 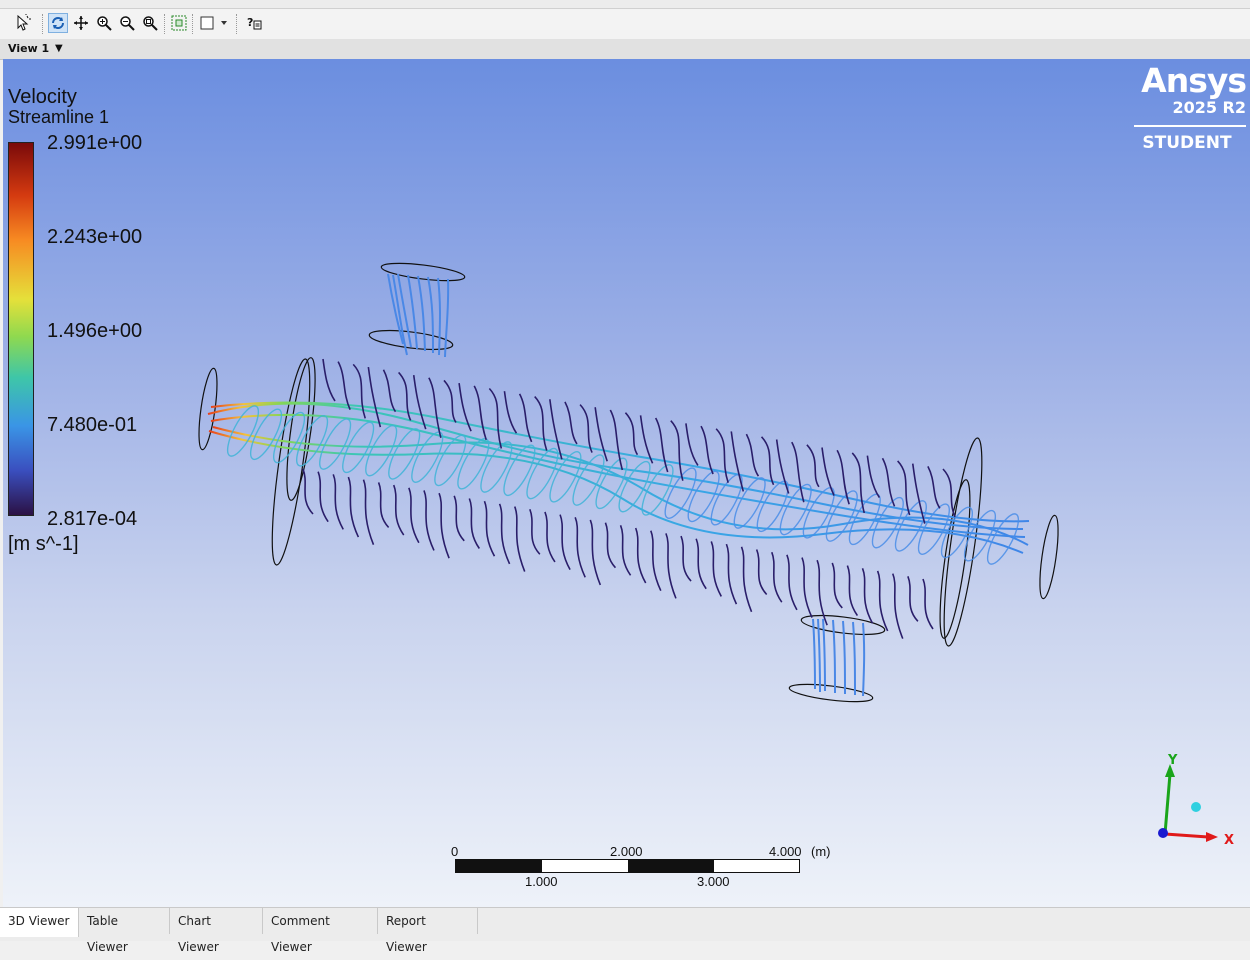 I want to click on help-icon: ?, so click(x=254, y=23).